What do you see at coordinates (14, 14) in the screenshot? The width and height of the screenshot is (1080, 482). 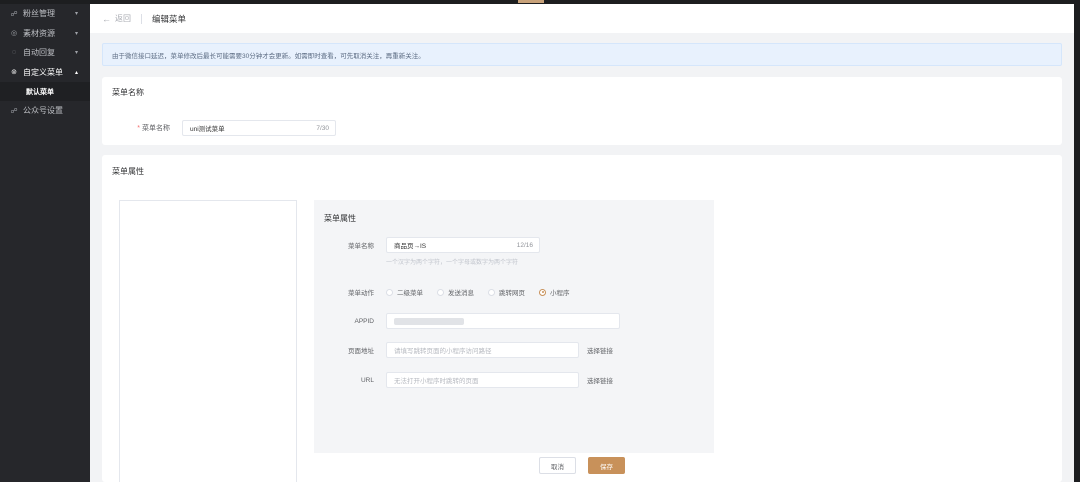 I see `users-icon: ☍` at bounding box center [14, 14].